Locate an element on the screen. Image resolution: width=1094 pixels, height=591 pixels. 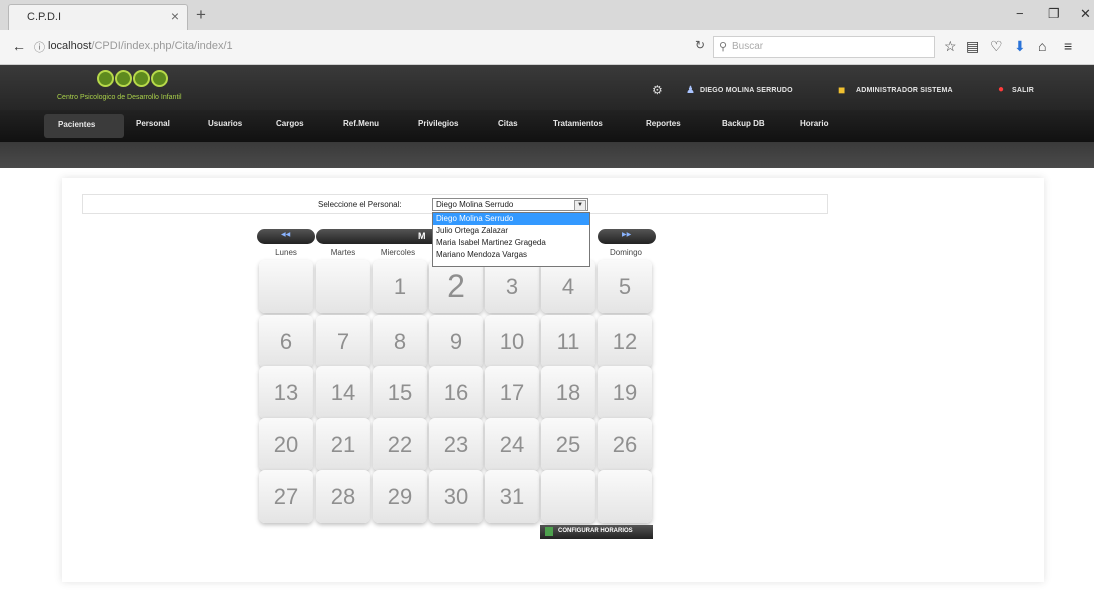
personal-option: Mariano Mendoza Vargas is located at coordinates (511, 255).